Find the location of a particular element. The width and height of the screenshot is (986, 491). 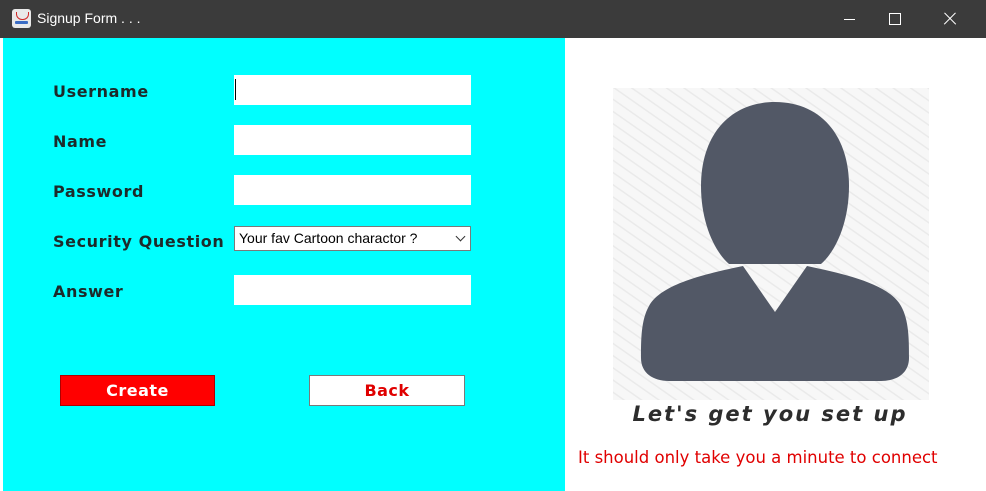

answer-label: Answer is located at coordinates (88, 291).